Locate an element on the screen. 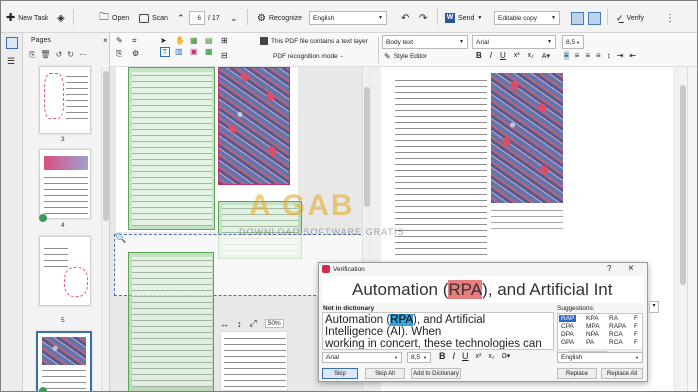 This screenshot has width=698, height=392. image-area-icon: ▣ is located at coordinates (196, 52).